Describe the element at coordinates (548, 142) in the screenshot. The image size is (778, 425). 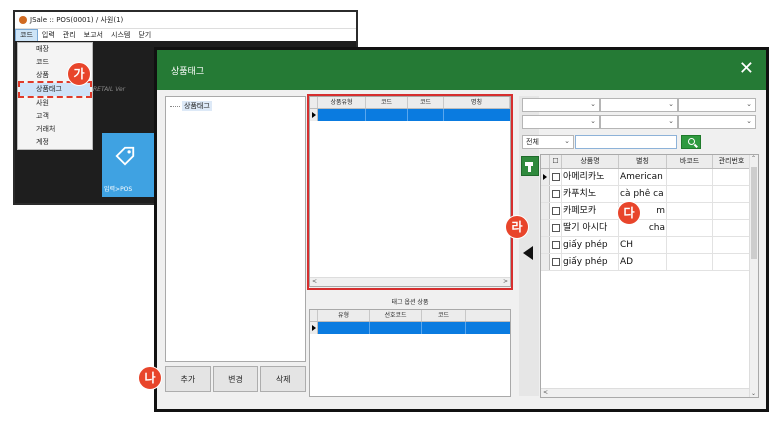
I see `type-select: 전체 ⌄` at that location.